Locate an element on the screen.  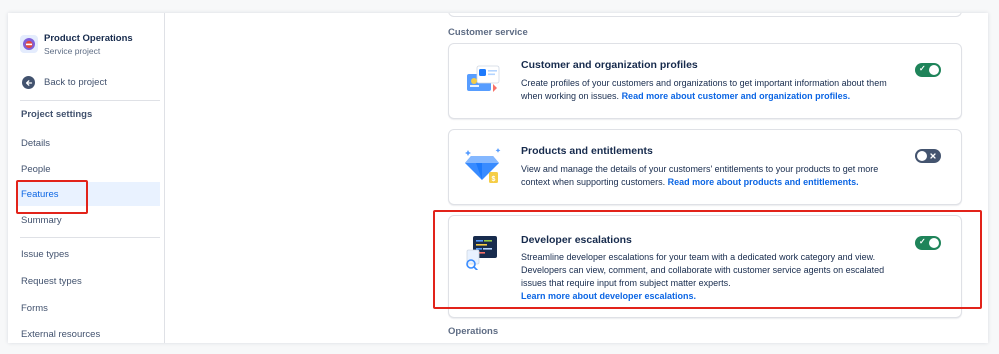
project-logo-icon is located at coordinates (29, 44).